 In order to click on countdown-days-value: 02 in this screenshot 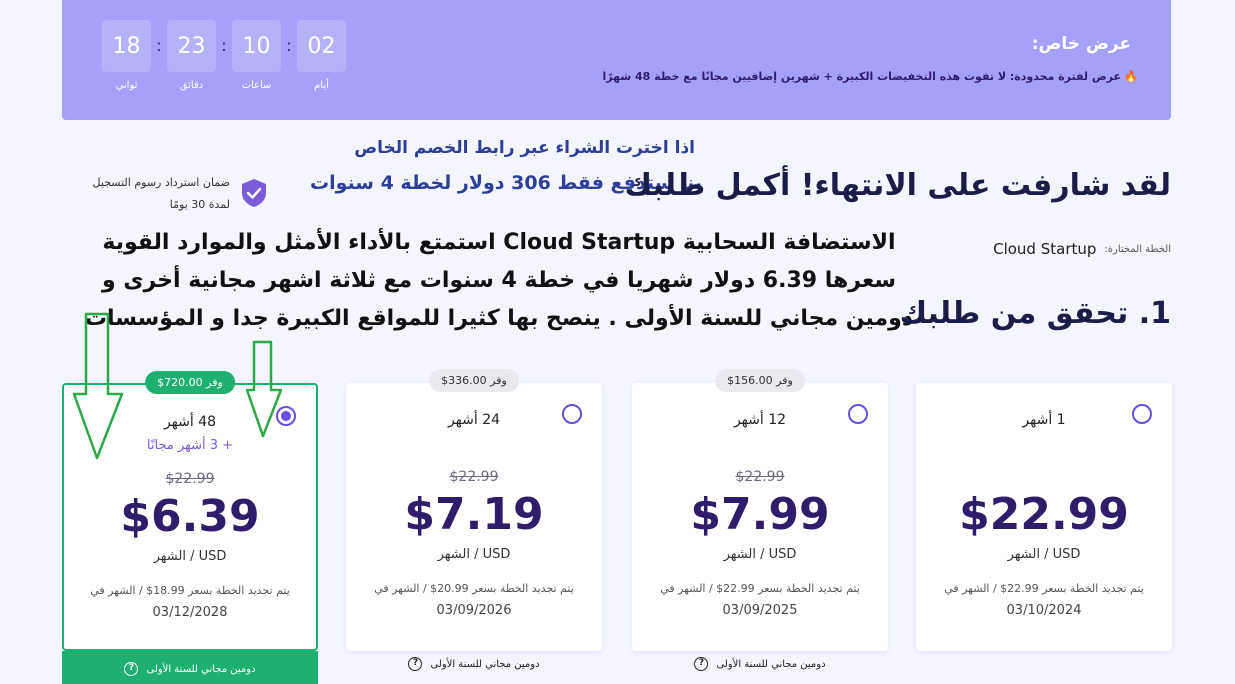, I will do `click(321, 46)`.